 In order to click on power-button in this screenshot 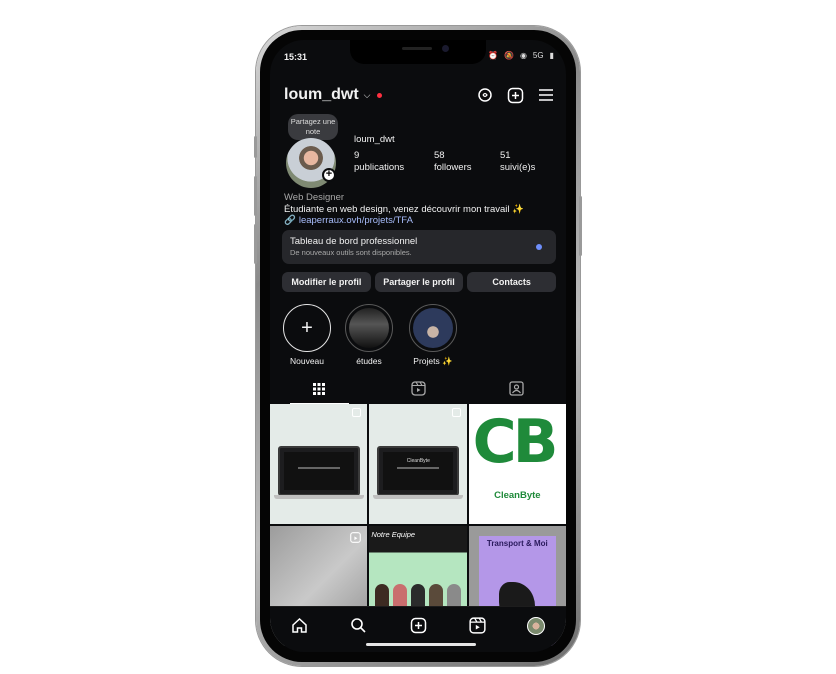, I will do `click(580, 226)`.